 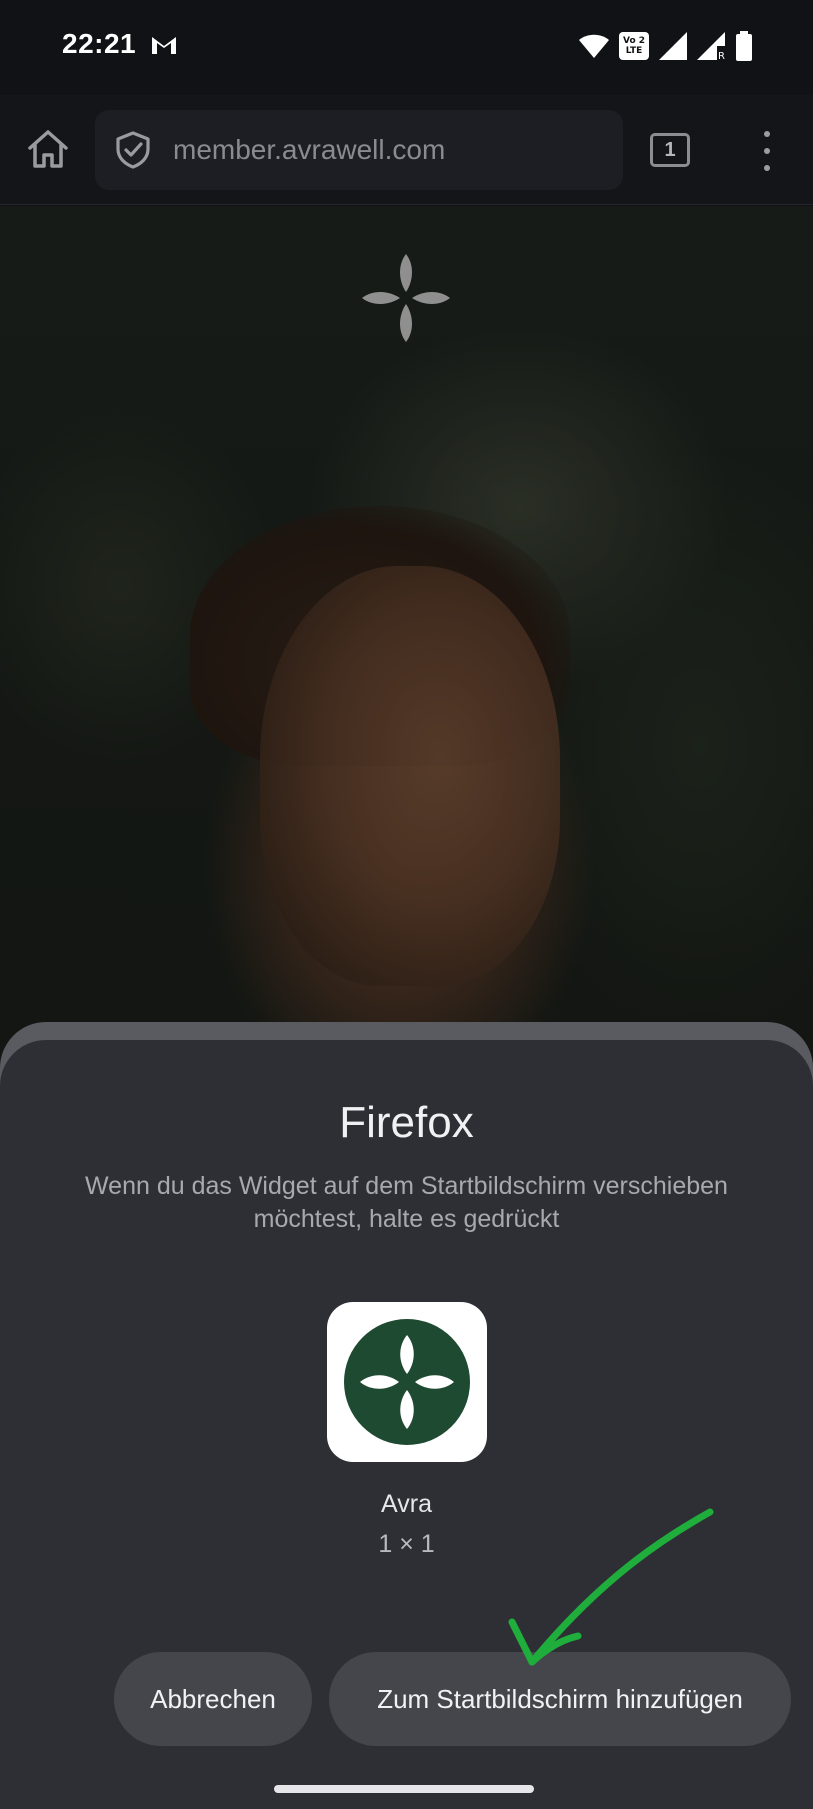 I want to click on signal-roaming-icon: R, so click(x=711, y=46).